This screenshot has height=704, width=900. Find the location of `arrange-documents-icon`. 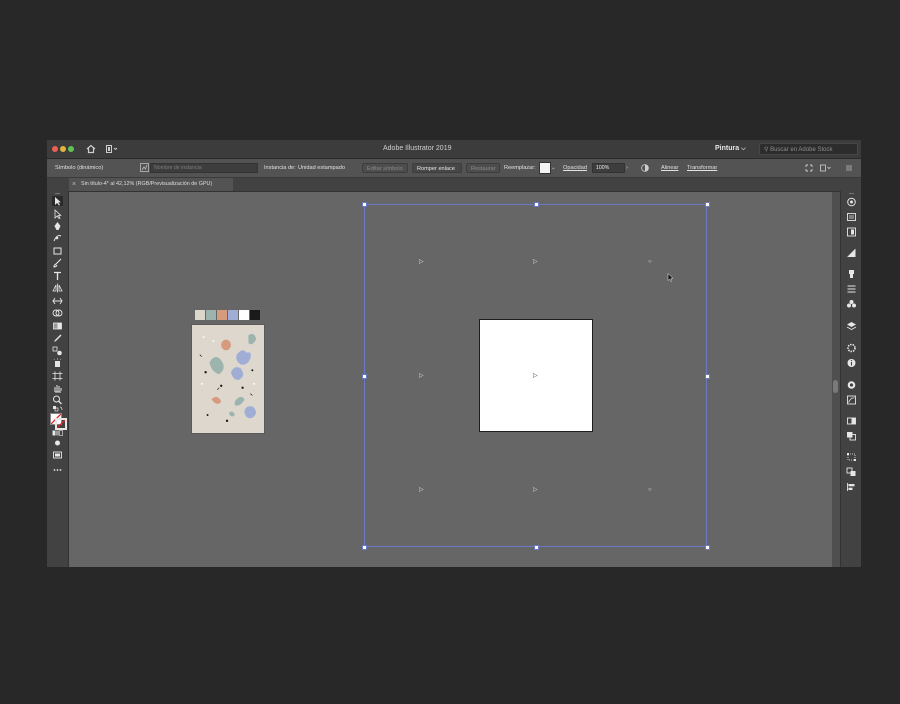

arrange-documents-icon is located at coordinates (112, 149).